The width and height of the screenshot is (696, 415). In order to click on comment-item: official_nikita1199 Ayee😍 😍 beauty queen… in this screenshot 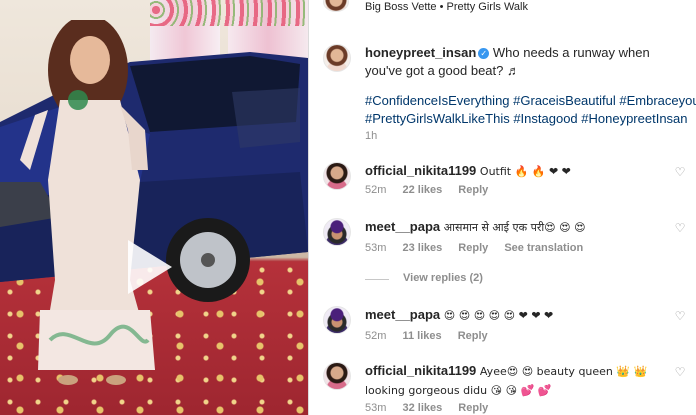, I will do `click(509, 388)`.